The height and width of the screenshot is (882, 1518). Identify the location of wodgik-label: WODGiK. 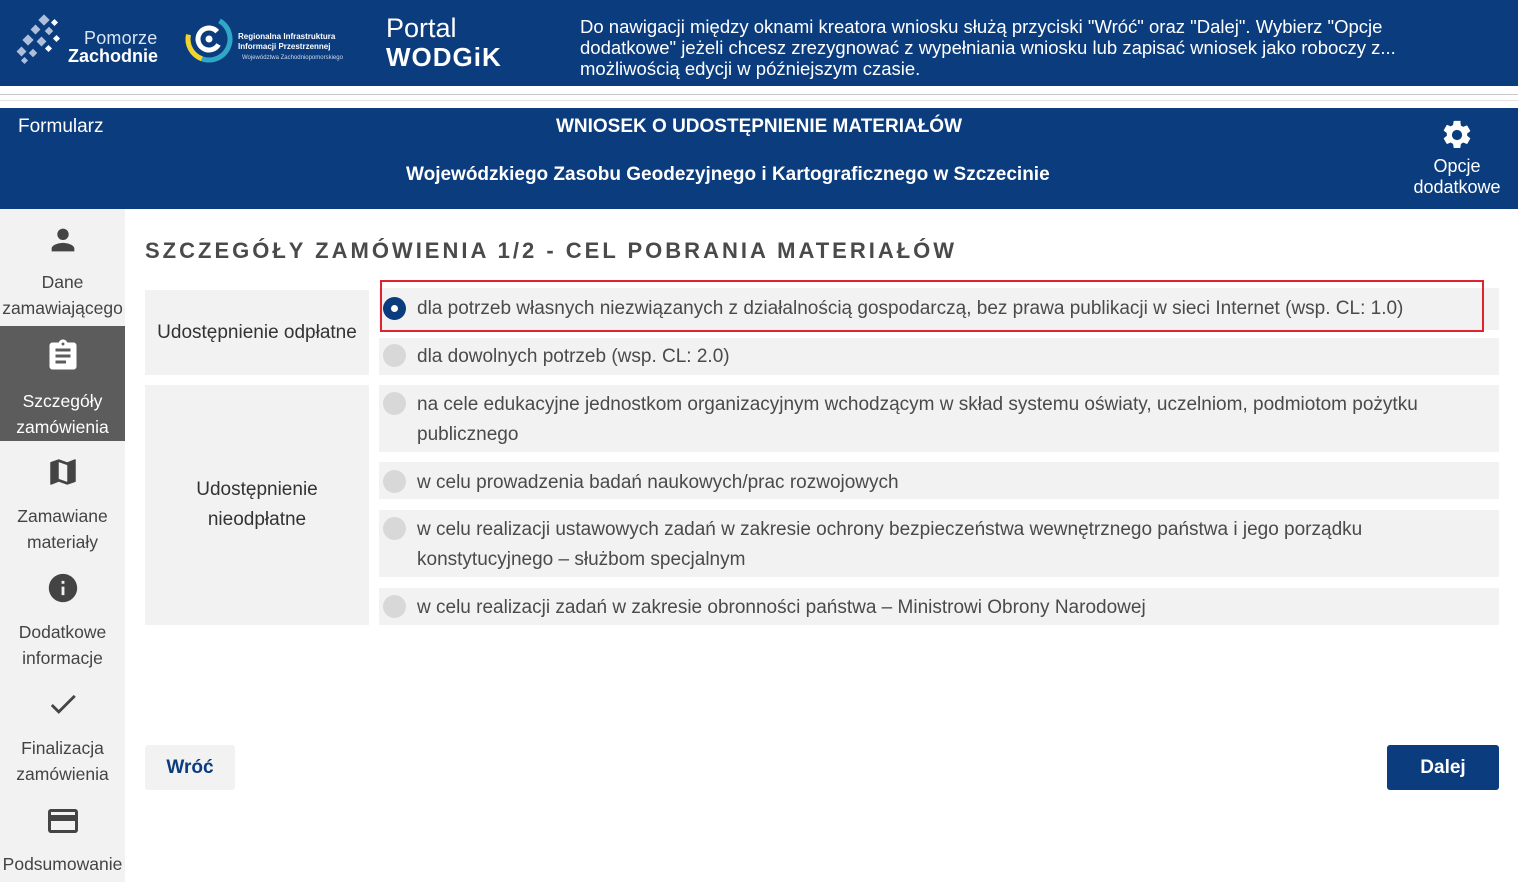
(444, 57).